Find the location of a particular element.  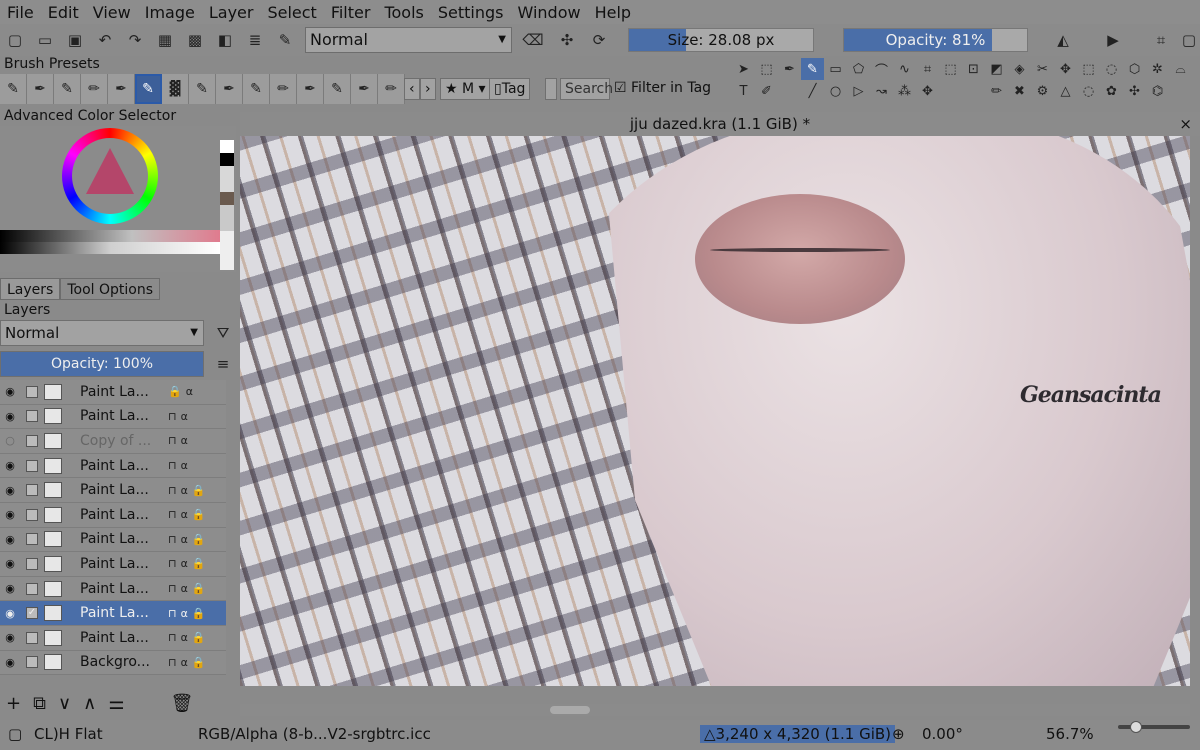

select-shapes-icon: ➤ is located at coordinates (743, 69).